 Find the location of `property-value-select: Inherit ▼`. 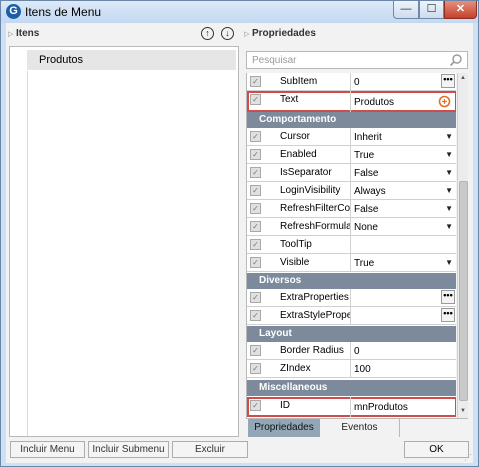

property-value-select: Inherit ▼ is located at coordinates (403, 137).